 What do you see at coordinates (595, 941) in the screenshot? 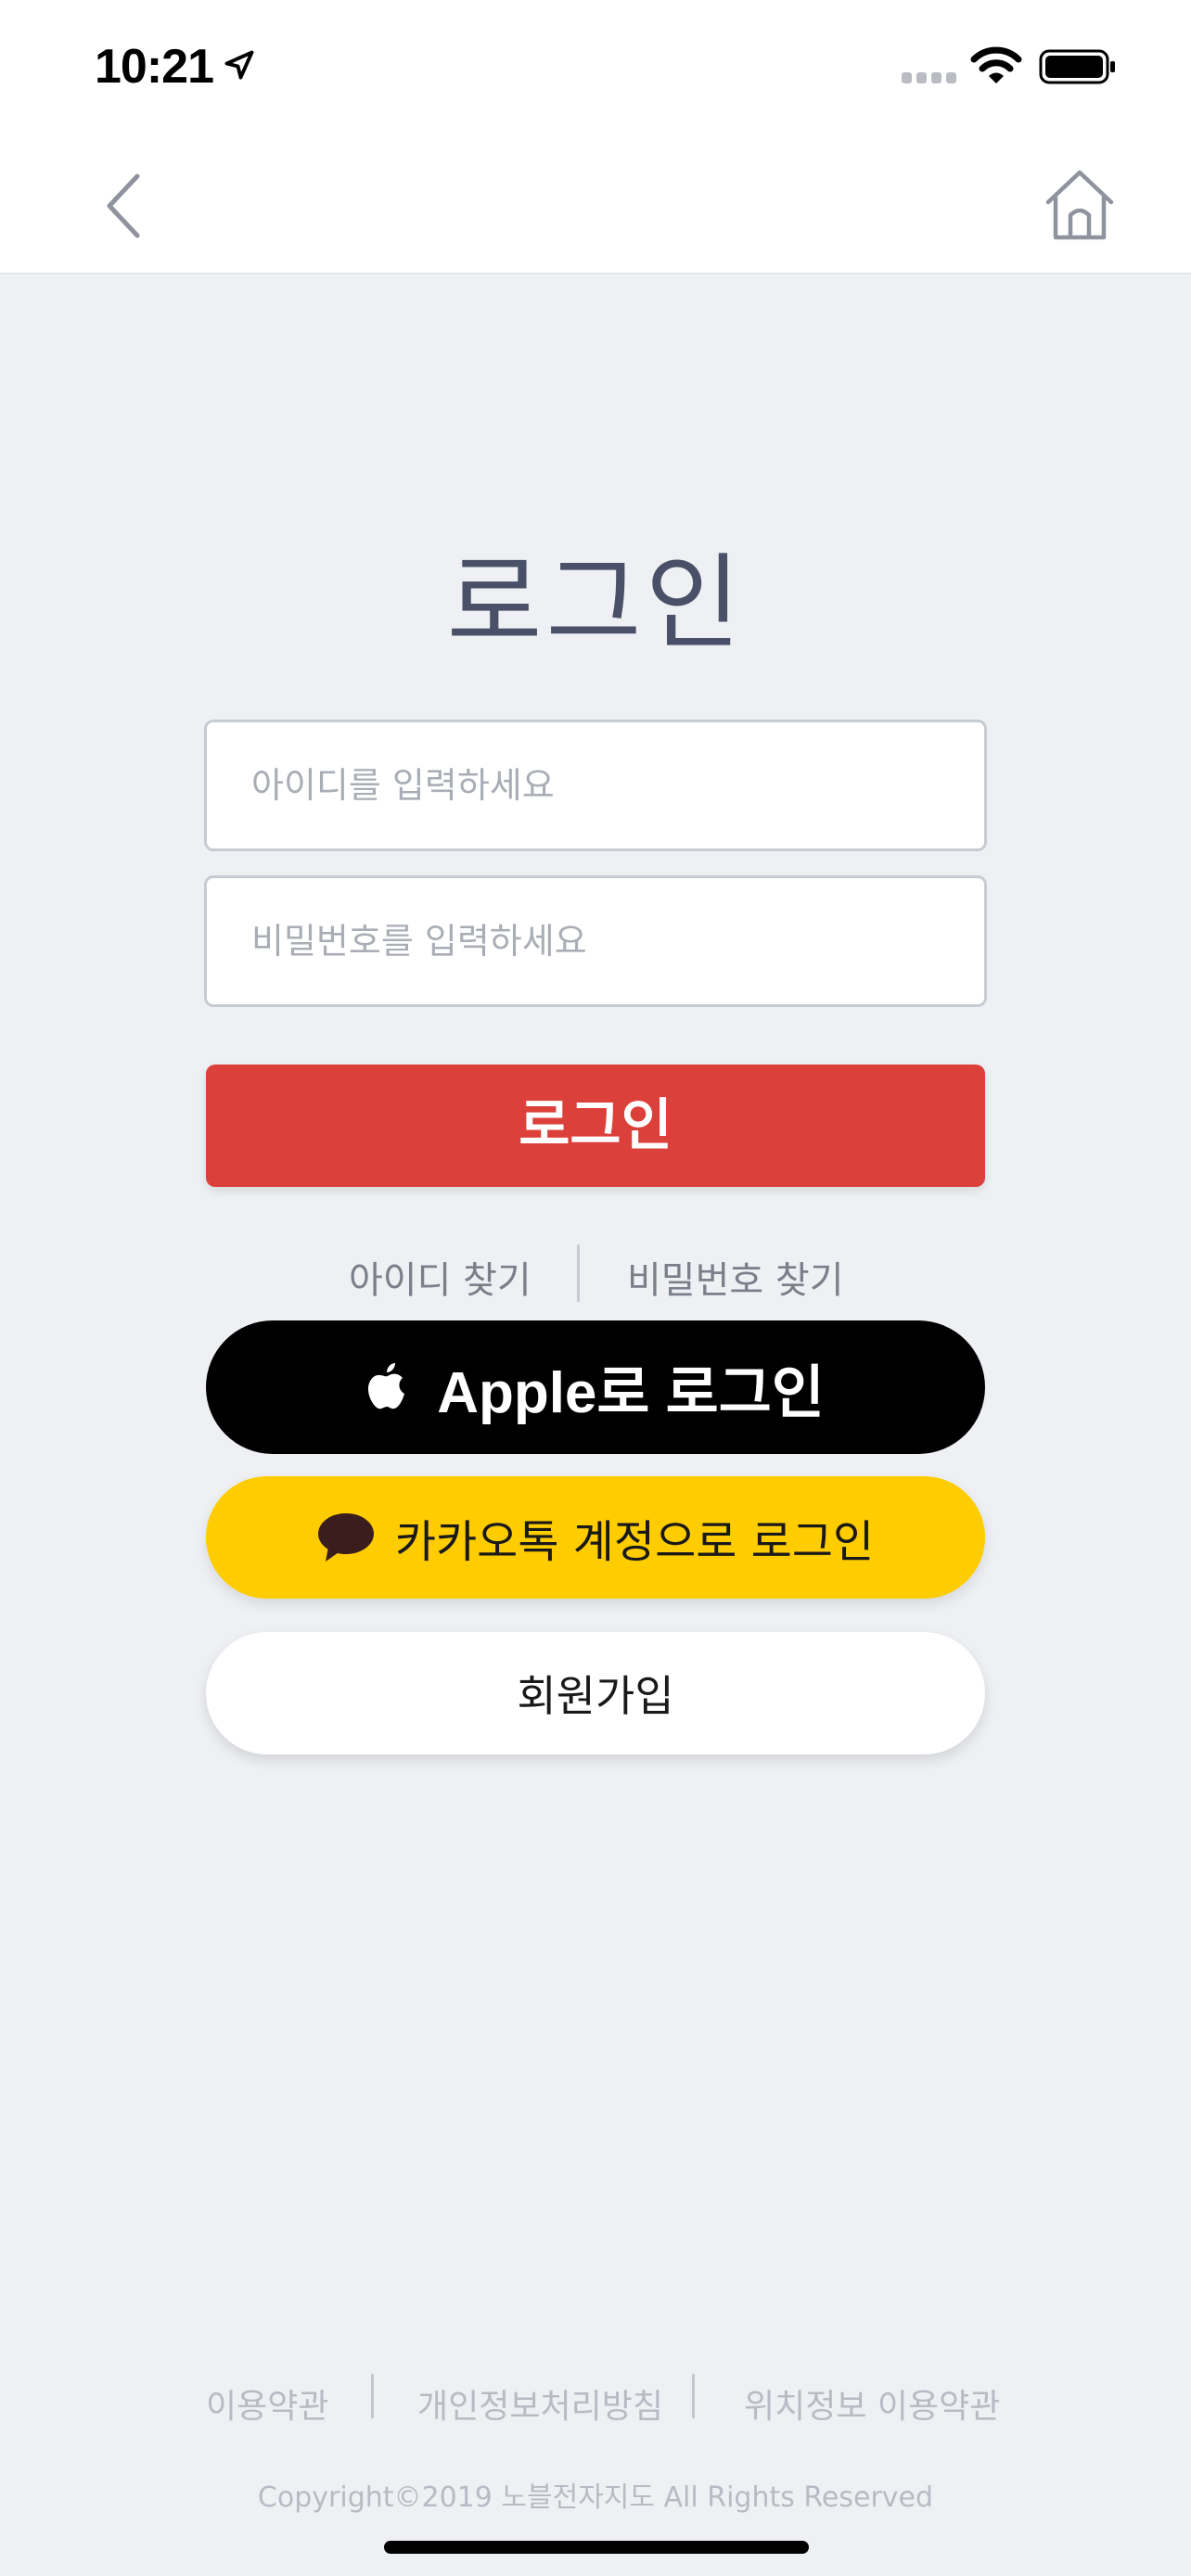
I see `password-input` at bounding box center [595, 941].